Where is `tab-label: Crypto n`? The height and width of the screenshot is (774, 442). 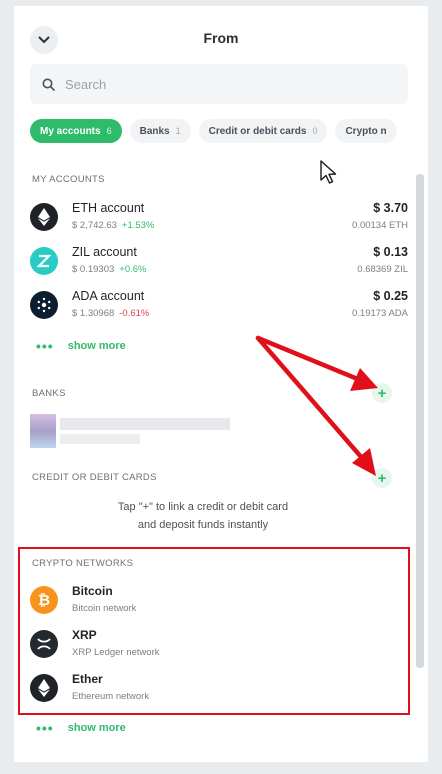 tab-label: Crypto n is located at coordinates (366, 131).